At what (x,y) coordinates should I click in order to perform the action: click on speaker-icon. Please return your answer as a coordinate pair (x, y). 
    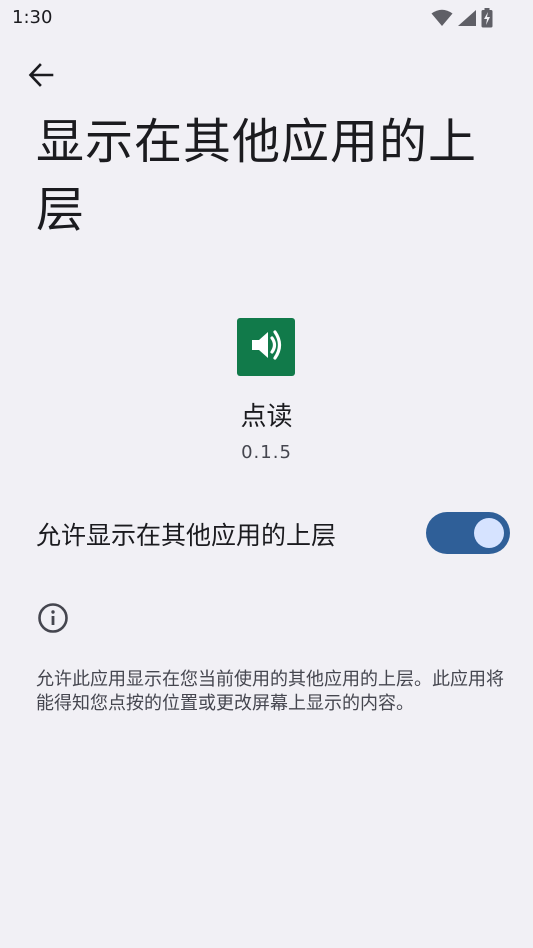
    Looking at the image, I should click on (266, 347).